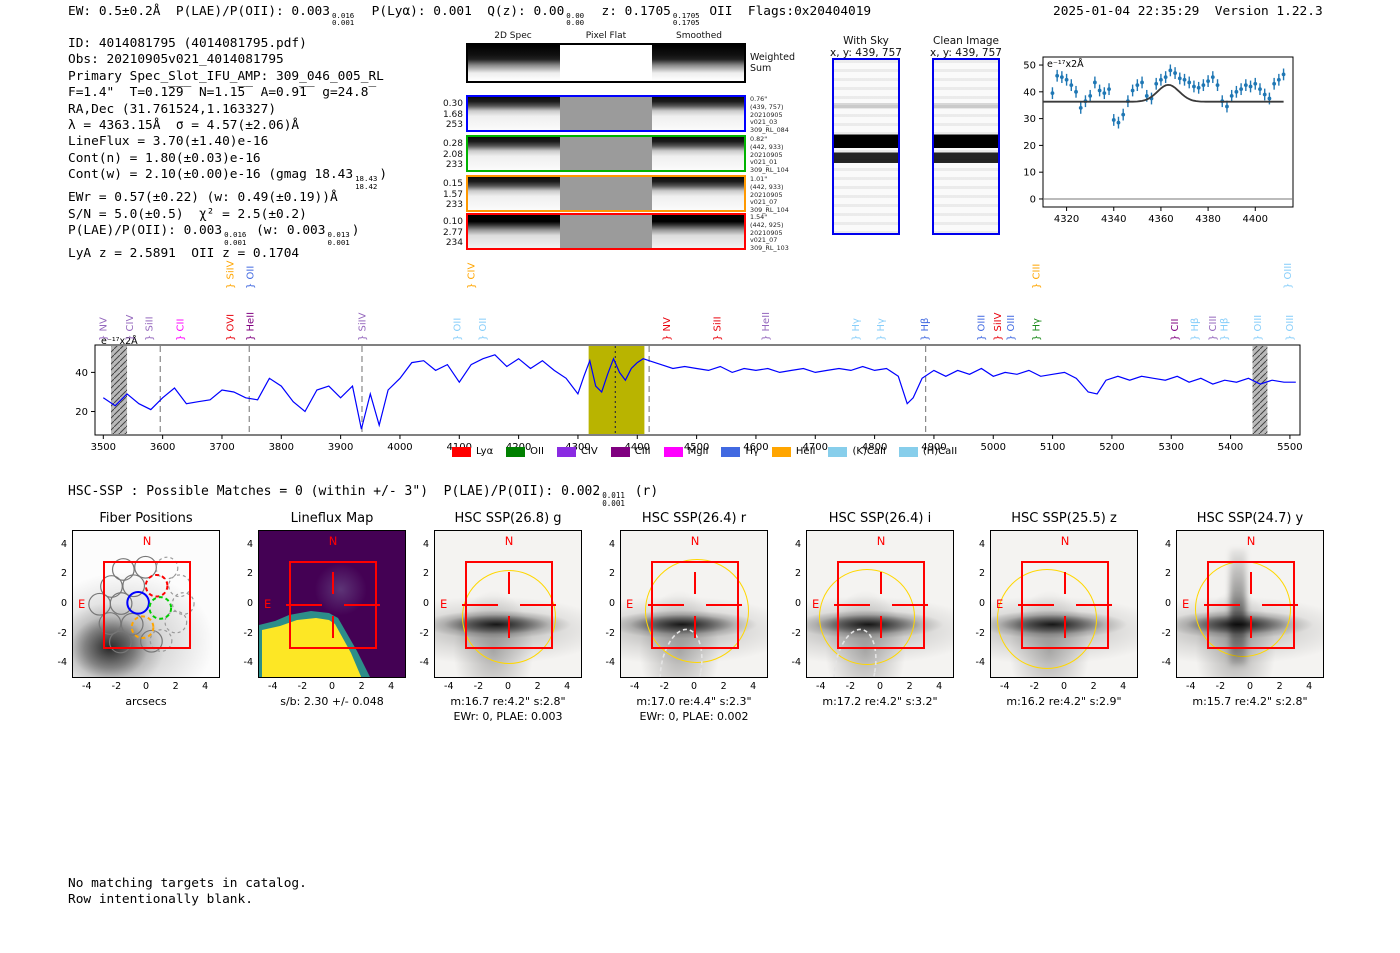 This screenshot has height=953, width=1400. I want to click on header-datetime: 2025-01-04 22:35:29 Version 1.22.3, so click(1188, 11).